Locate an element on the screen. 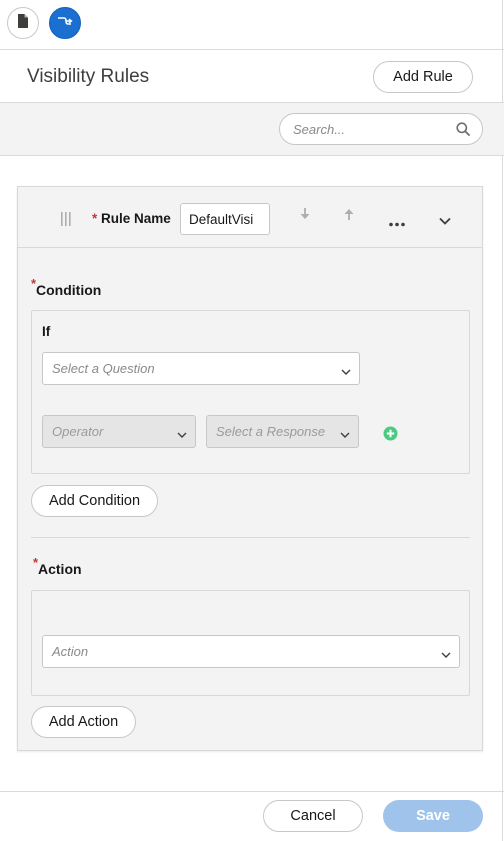 This screenshot has height=841, width=504. operator-select: Operator is located at coordinates (119, 431).